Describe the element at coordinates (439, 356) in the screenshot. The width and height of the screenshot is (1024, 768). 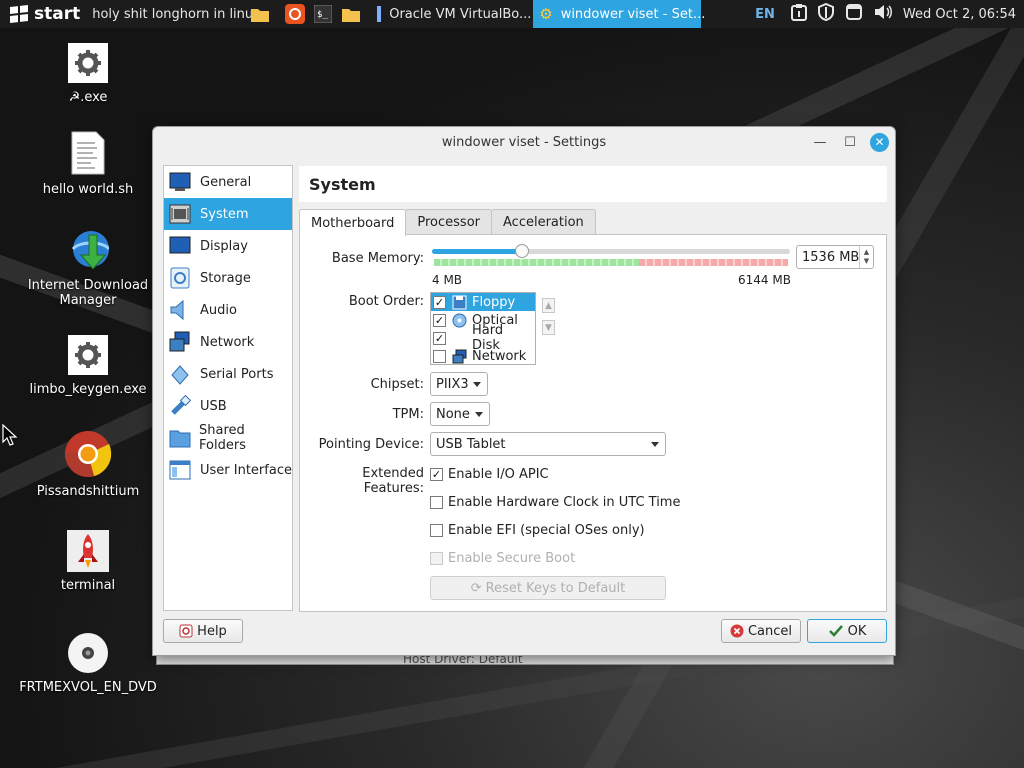
I see `boot-checkbox-network` at that location.